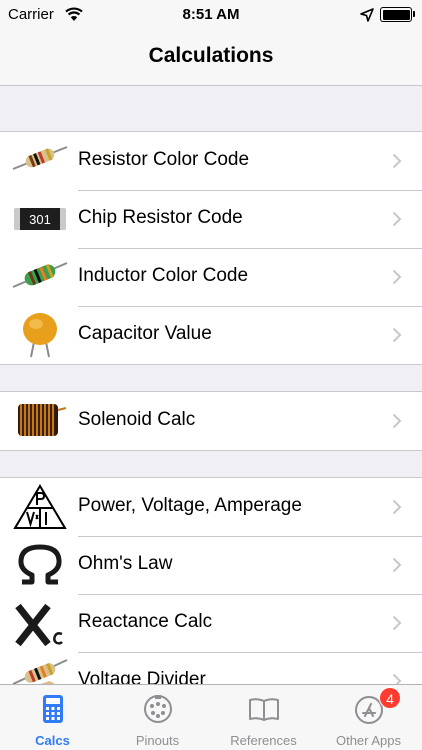 This screenshot has width=422, height=750. I want to click on navigation-bar: Calculations, so click(211, 58).